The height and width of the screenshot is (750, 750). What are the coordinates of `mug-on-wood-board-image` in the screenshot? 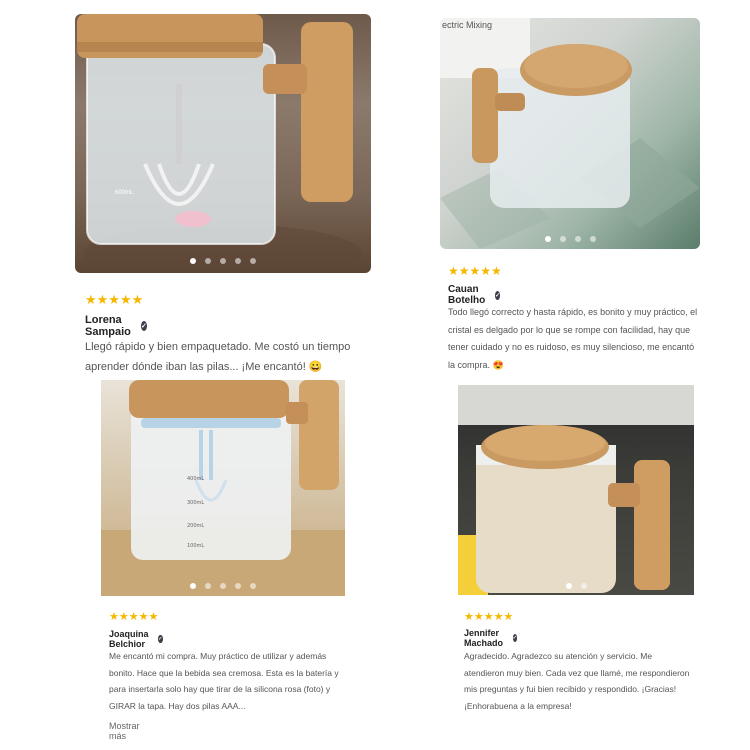 It's located at (223, 488).